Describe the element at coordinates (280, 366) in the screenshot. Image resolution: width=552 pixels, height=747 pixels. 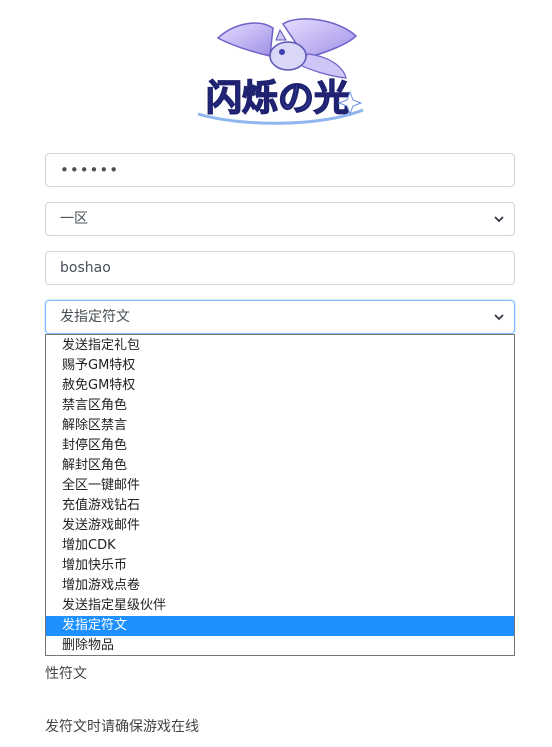
I see `dropdown-option: 赐予GM特权` at that location.